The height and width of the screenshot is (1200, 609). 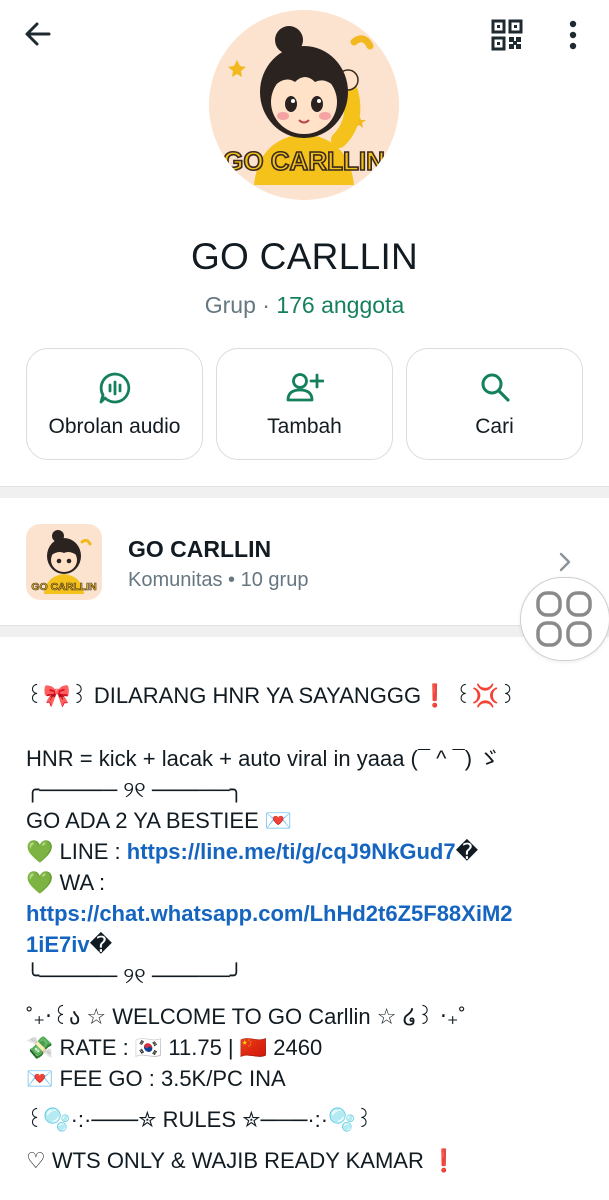 I want to click on more-vertical-icon, so click(x=573, y=35).